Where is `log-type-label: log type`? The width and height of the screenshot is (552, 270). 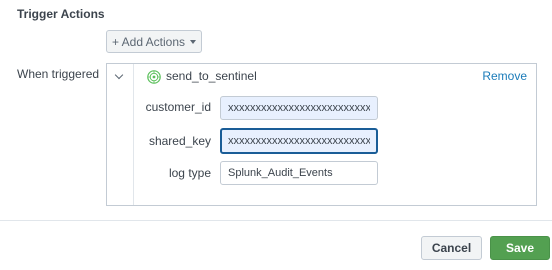 log-type-label: log type is located at coordinates (189, 173).